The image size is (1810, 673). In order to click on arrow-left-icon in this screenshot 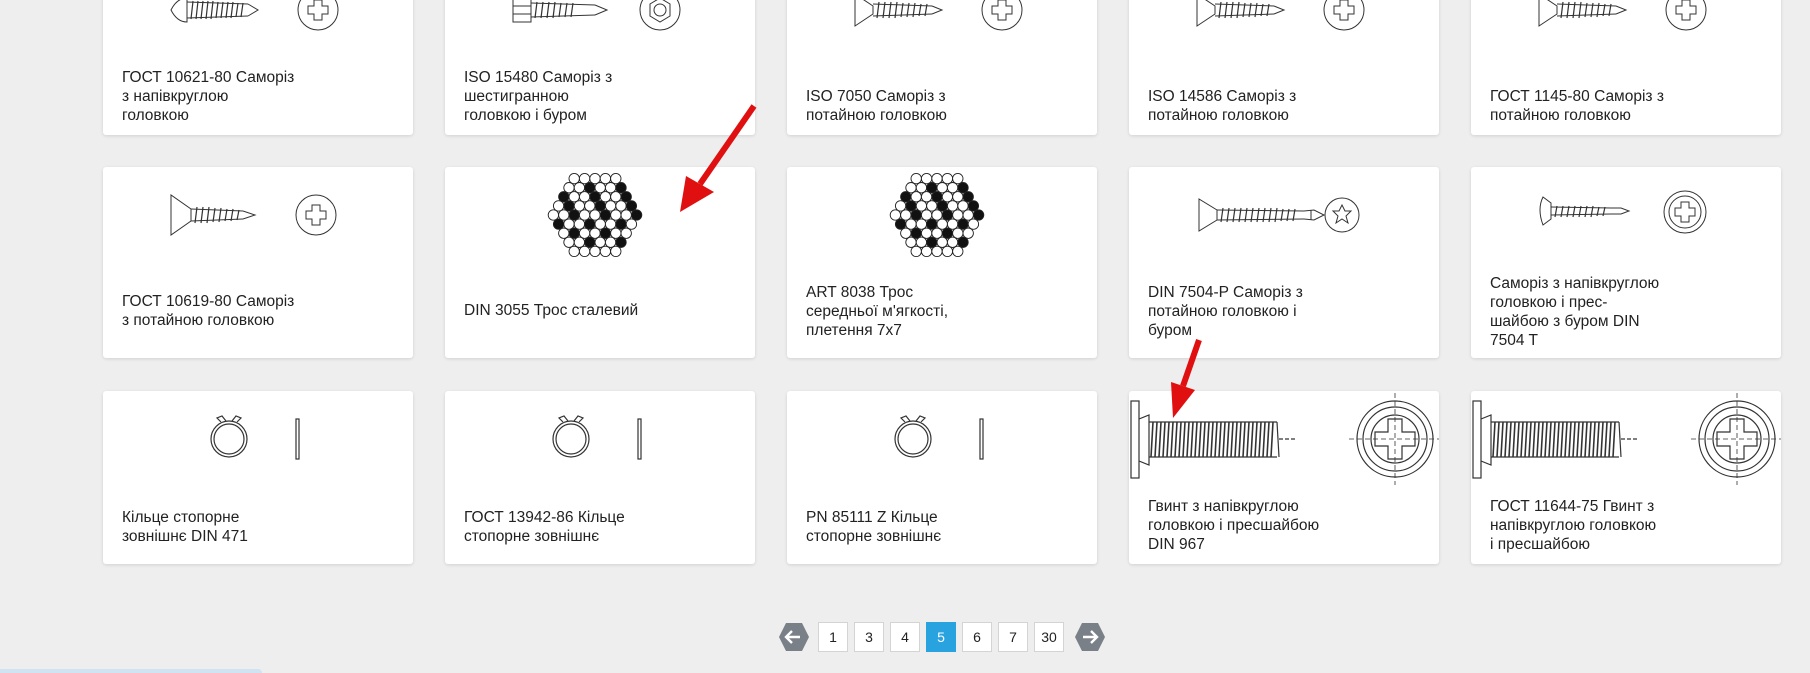, I will do `click(794, 637)`.